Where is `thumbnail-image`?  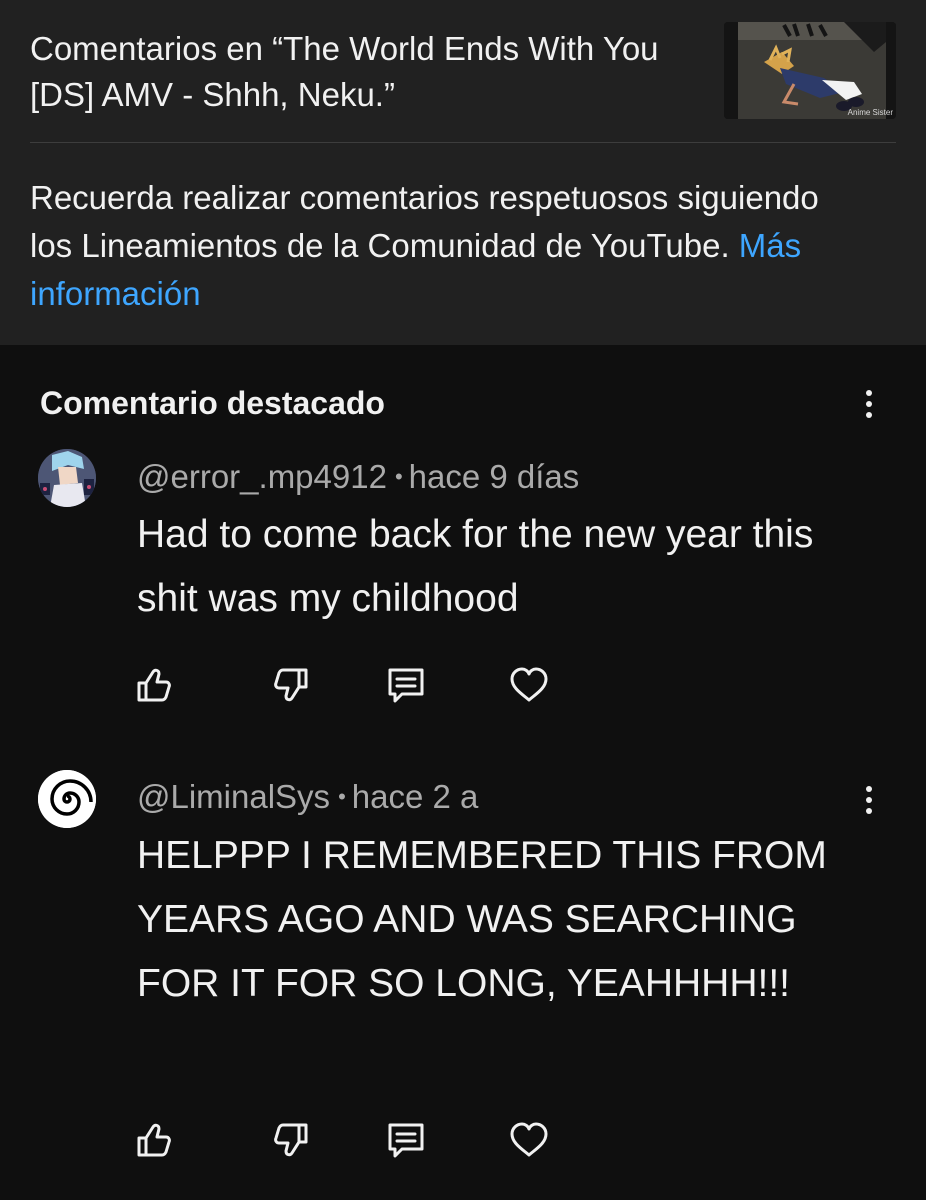
thumbnail-image is located at coordinates (810, 70).